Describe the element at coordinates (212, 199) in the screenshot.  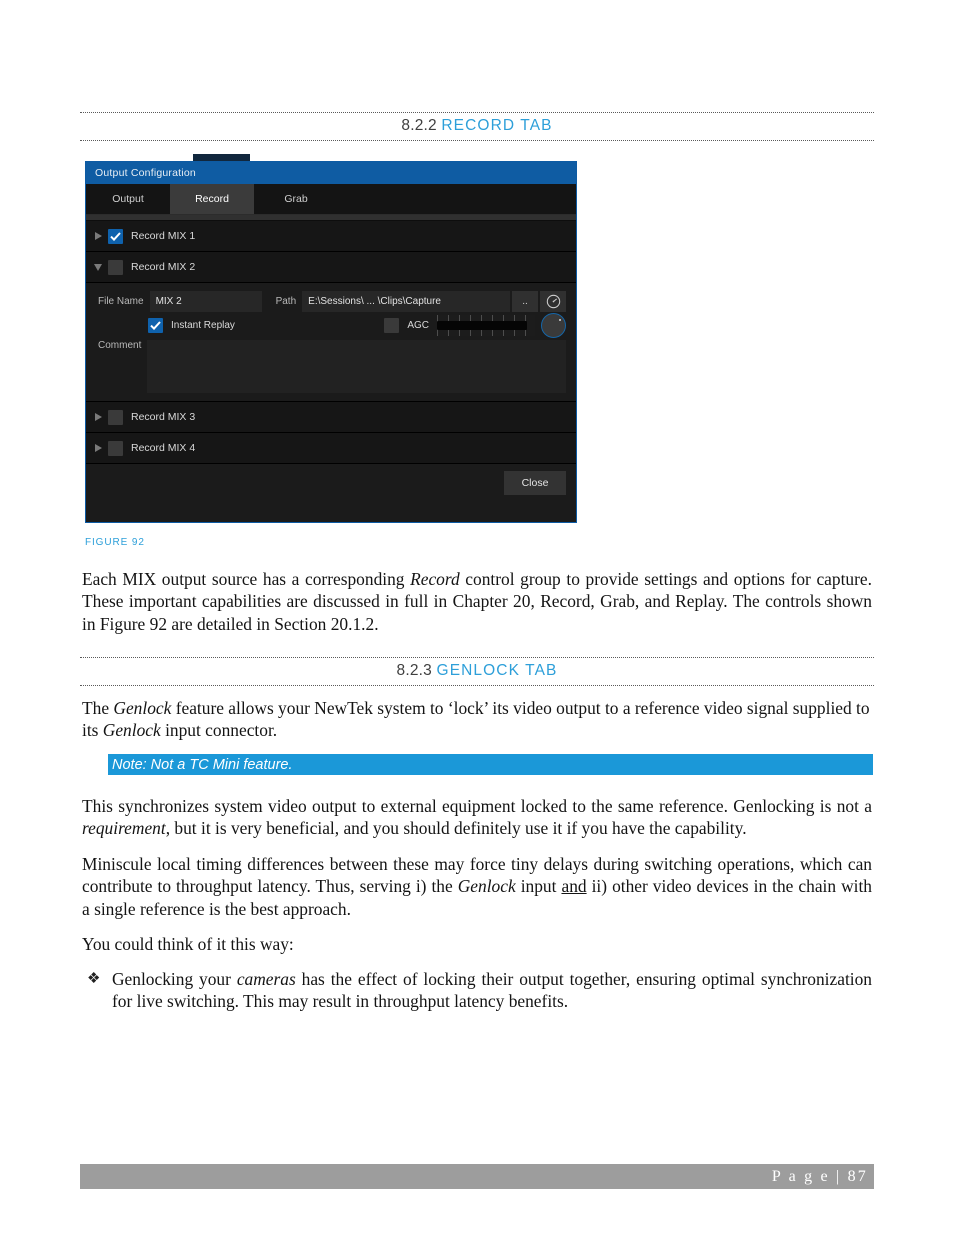
I see `tab-record: Record` at that location.